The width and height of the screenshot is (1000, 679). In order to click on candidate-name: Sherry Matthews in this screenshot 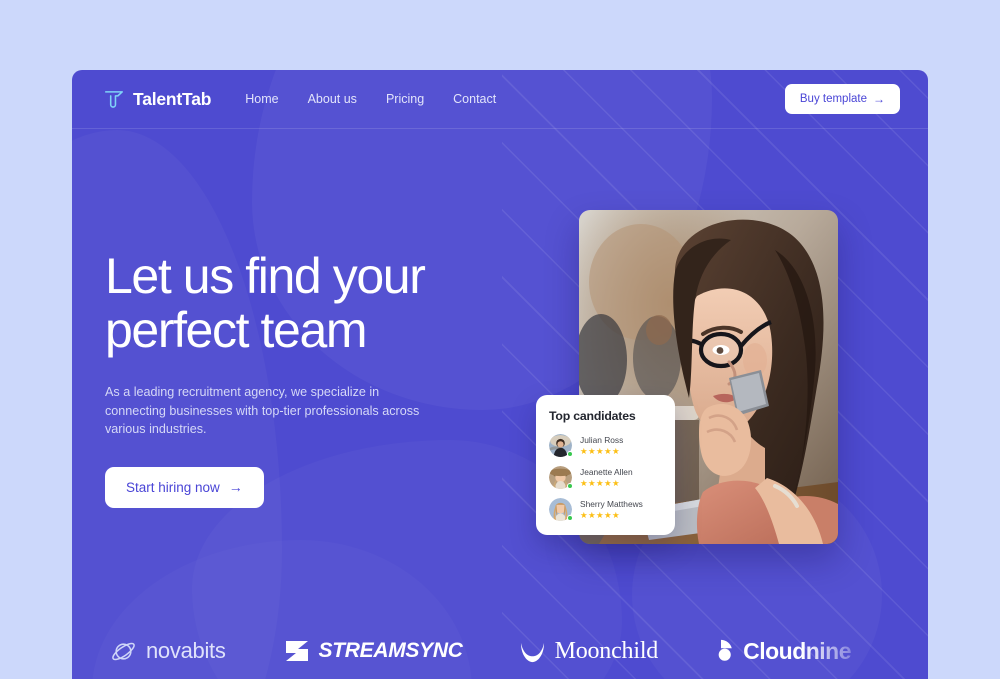, I will do `click(611, 503)`.